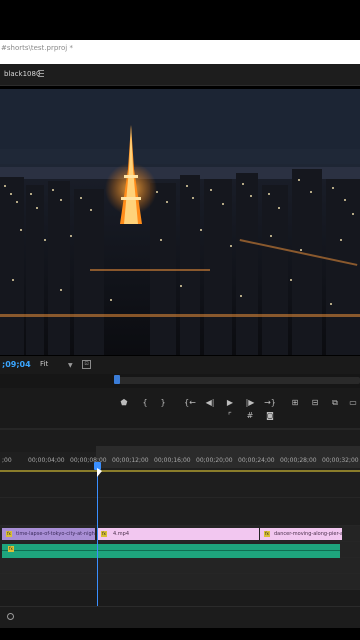 The width and height of the screenshot is (360, 640). What do you see at coordinates (190, 403) in the screenshot?
I see `go-to-in-icon: {←` at bounding box center [190, 403].